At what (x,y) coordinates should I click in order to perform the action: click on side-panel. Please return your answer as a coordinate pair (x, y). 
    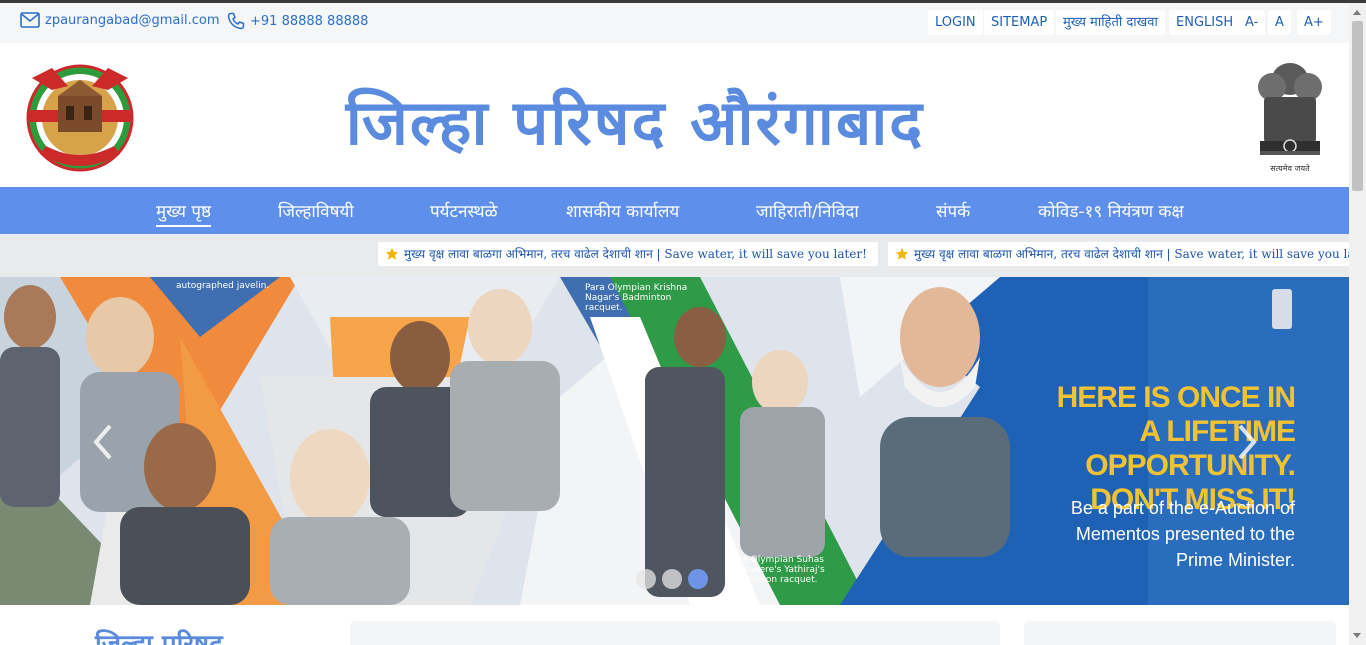
    Looking at the image, I should click on (1180, 633).